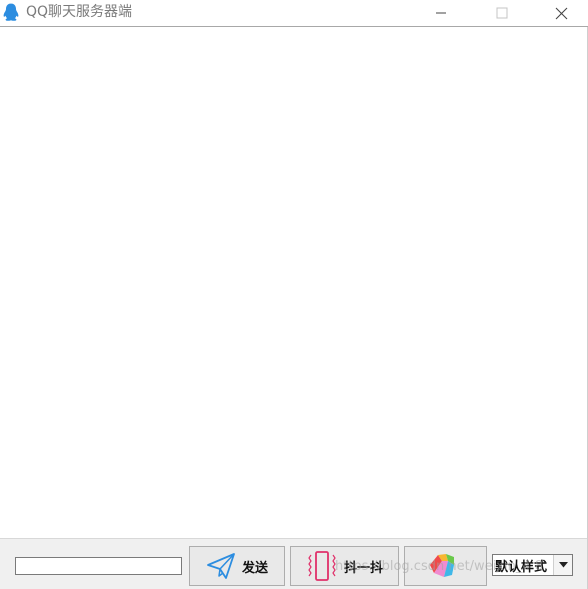 The image size is (588, 589). What do you see at coordinates (441, 565) in the screenshot?
I see `color-palette-icon` at bounding box center [441, 565].